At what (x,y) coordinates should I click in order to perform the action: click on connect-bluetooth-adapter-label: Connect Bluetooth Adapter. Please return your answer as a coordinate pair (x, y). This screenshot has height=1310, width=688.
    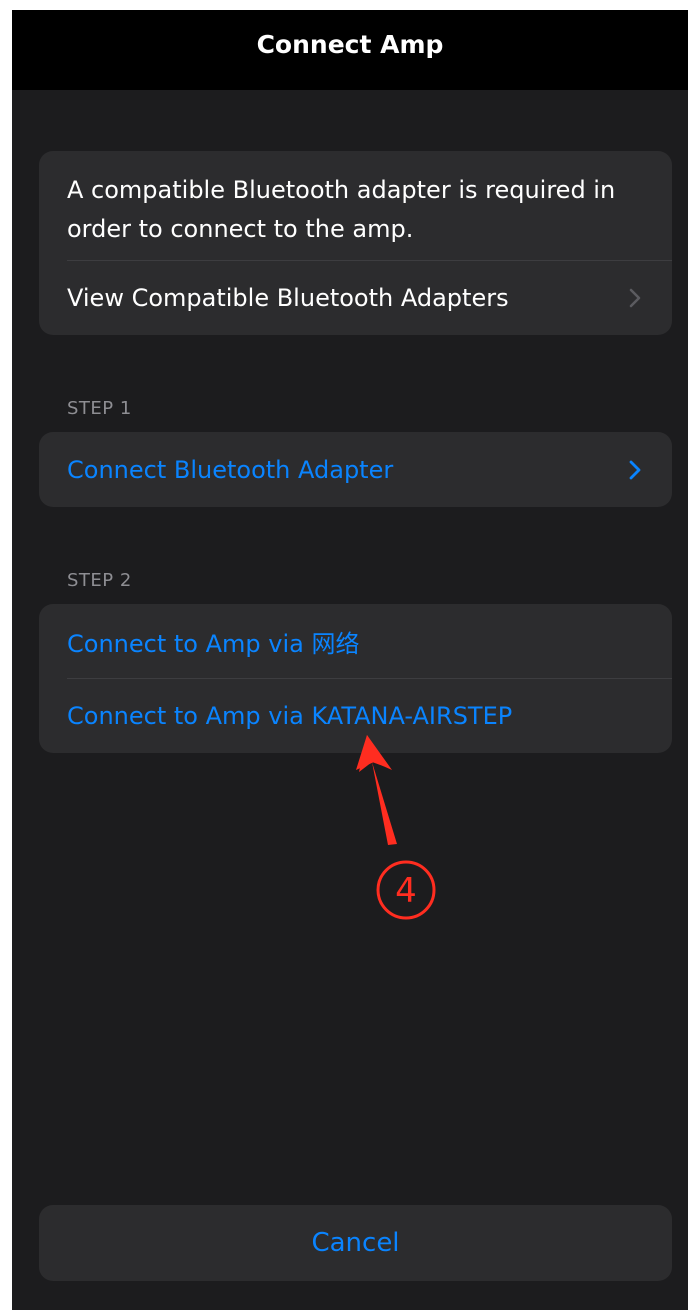
    Looking at the image, I should click on (230, 469).